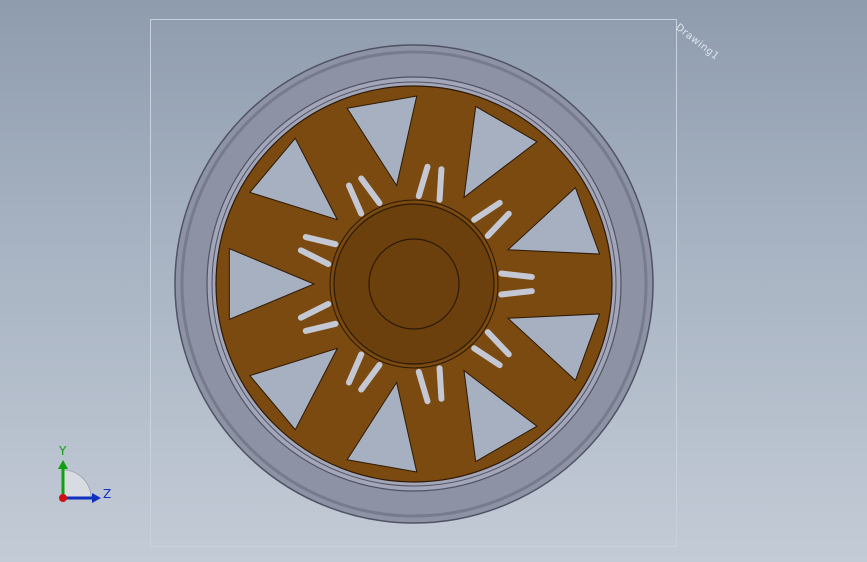  What do you see at coordinates (414, 284) in the screenshot?
I see `hub-center` at bounding box center [414, 284].